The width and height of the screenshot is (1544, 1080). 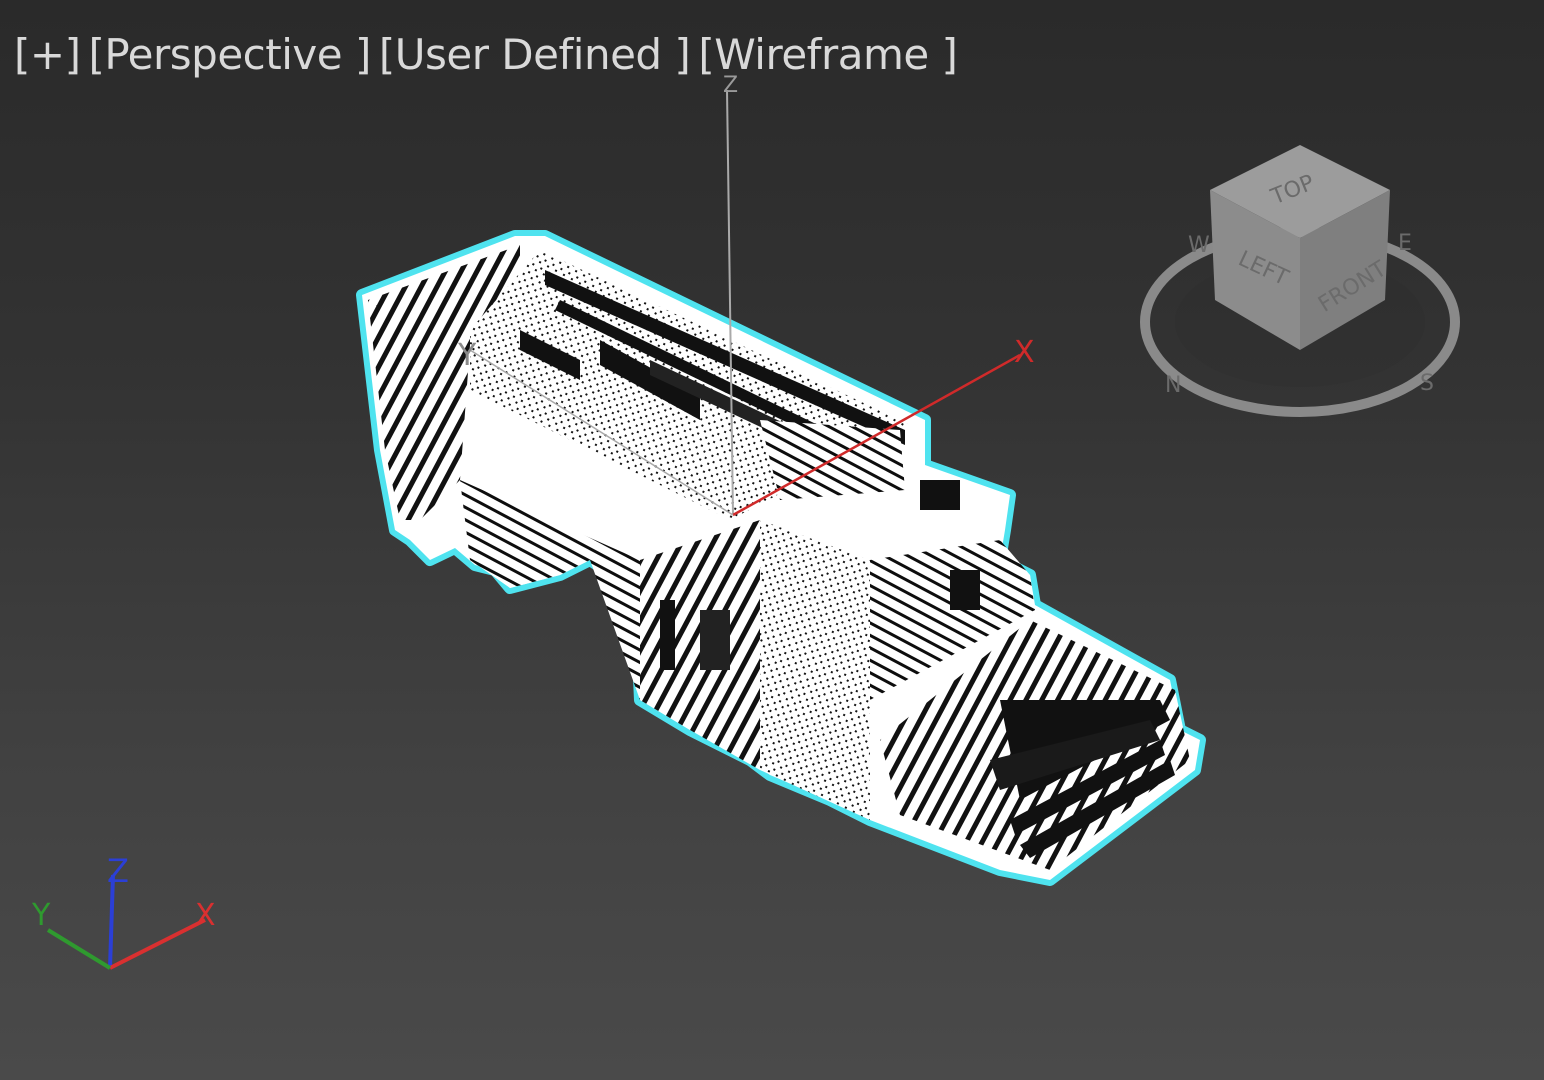 I want to click on world-x-axis, so click(x=157, y=944).